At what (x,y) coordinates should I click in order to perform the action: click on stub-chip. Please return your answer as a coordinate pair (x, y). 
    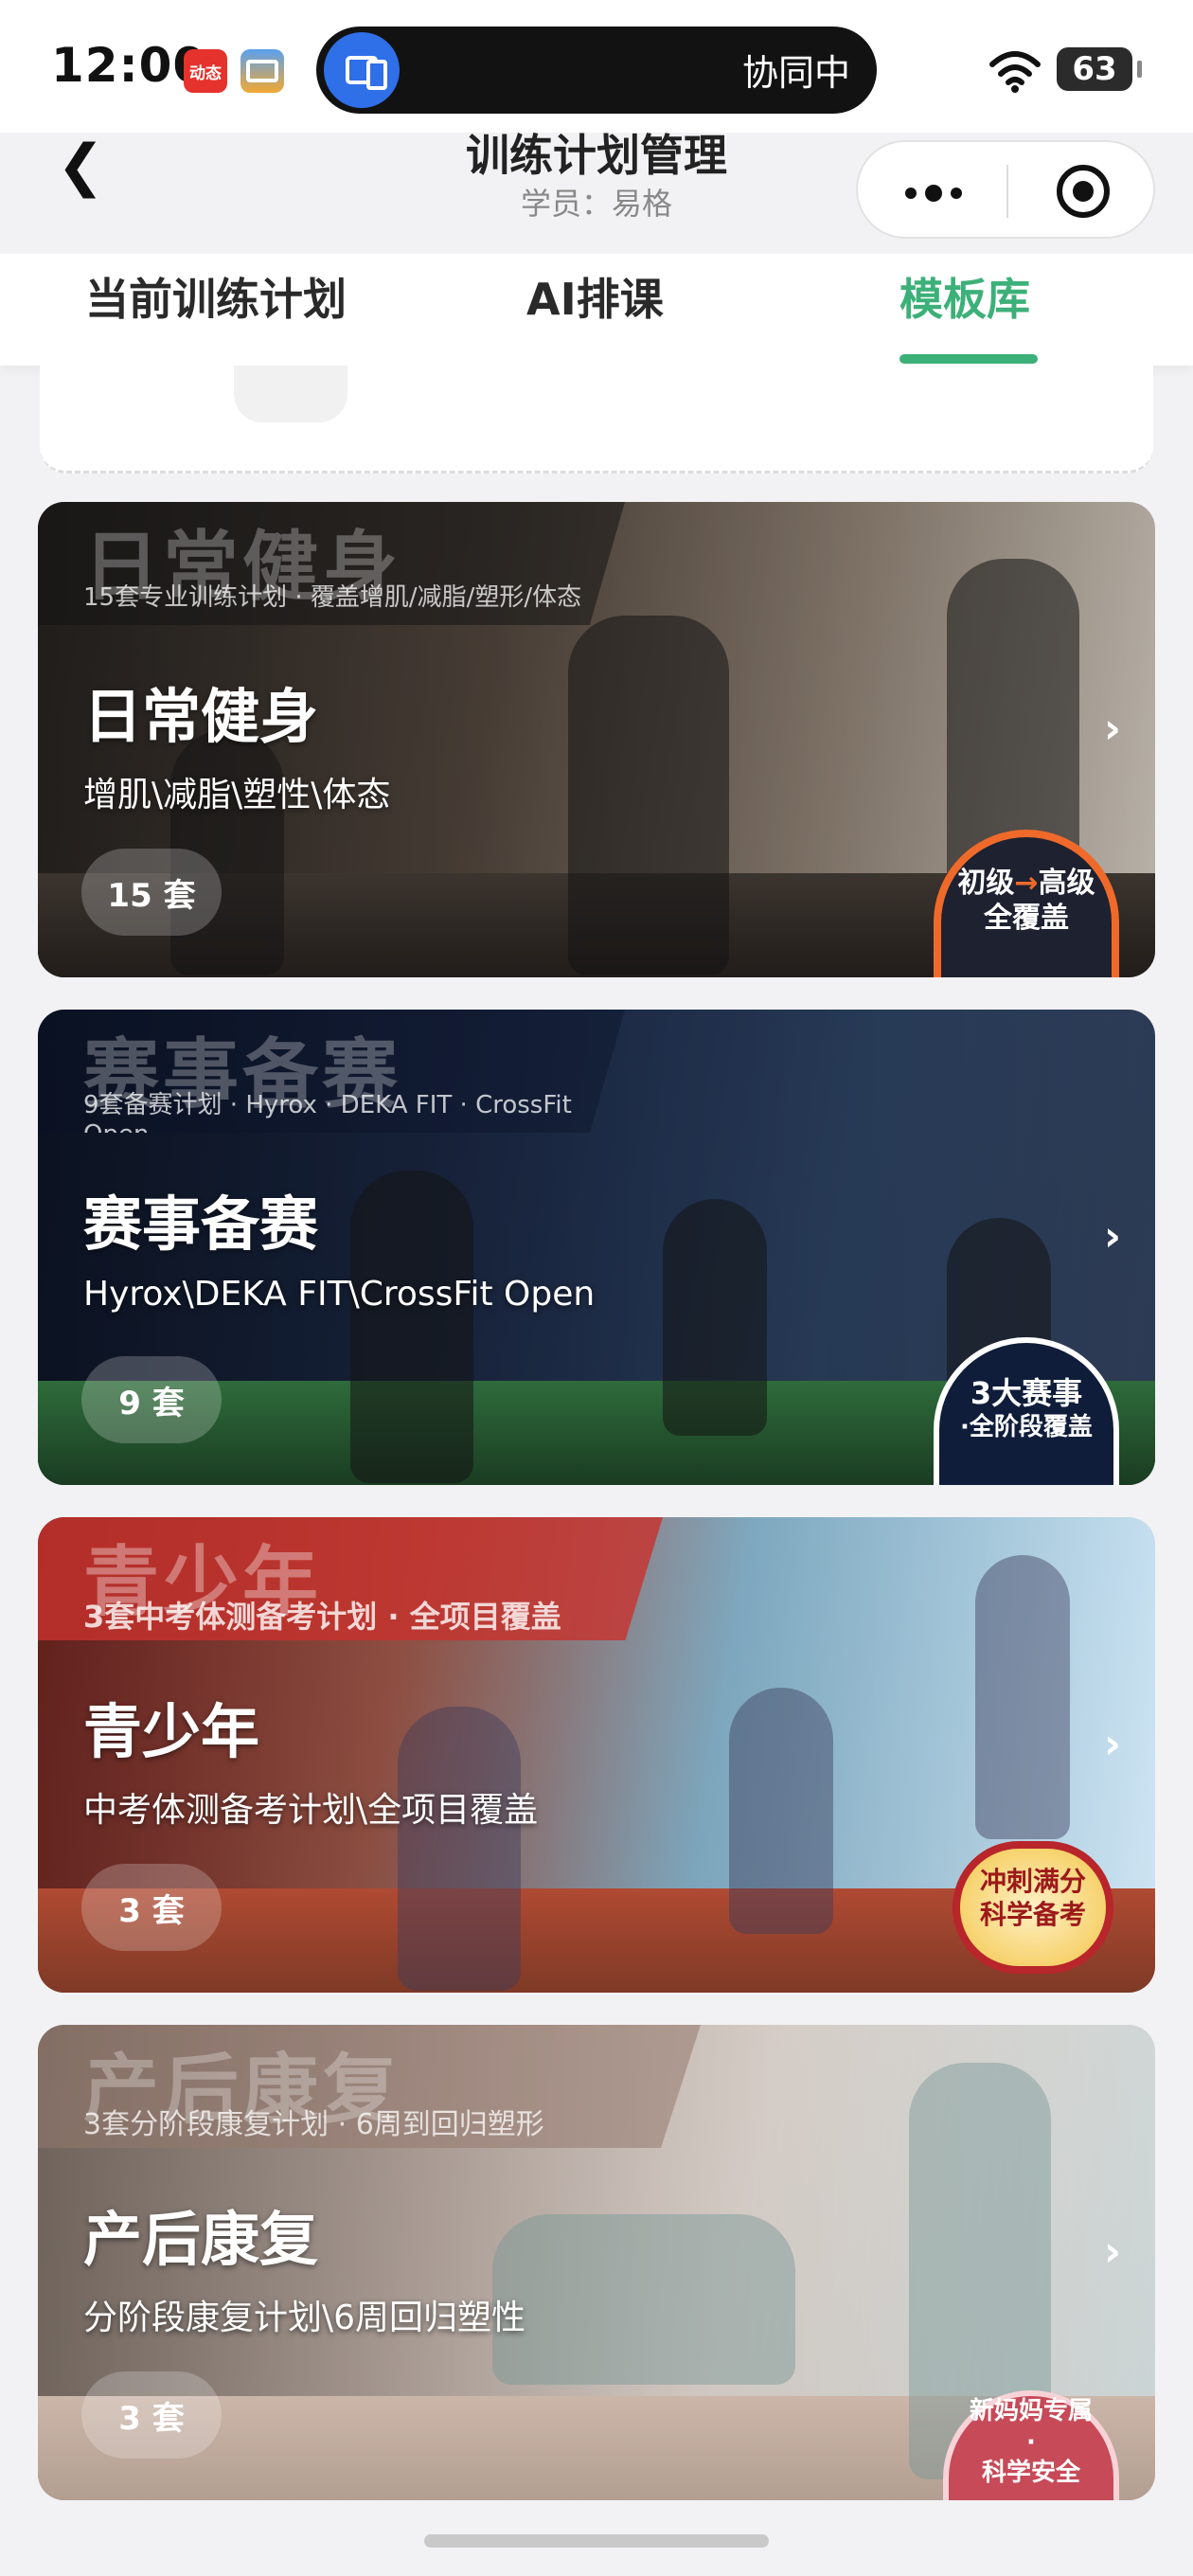
    Looking at the image, I should click on (290, 394).